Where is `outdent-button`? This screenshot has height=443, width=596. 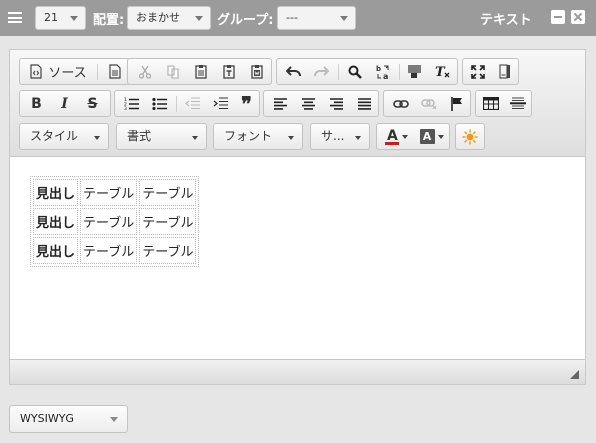 outdent-button is located at coordinates (192, 103).